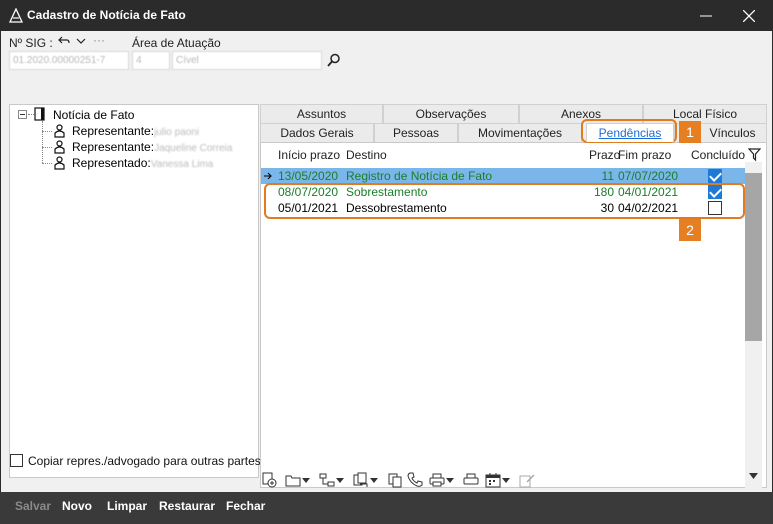 This screenshot has height=524, width=773. Describe the element at coordinates (31, 43) in the screenshot. I see `sig-label: Nº SIG :` at that location.